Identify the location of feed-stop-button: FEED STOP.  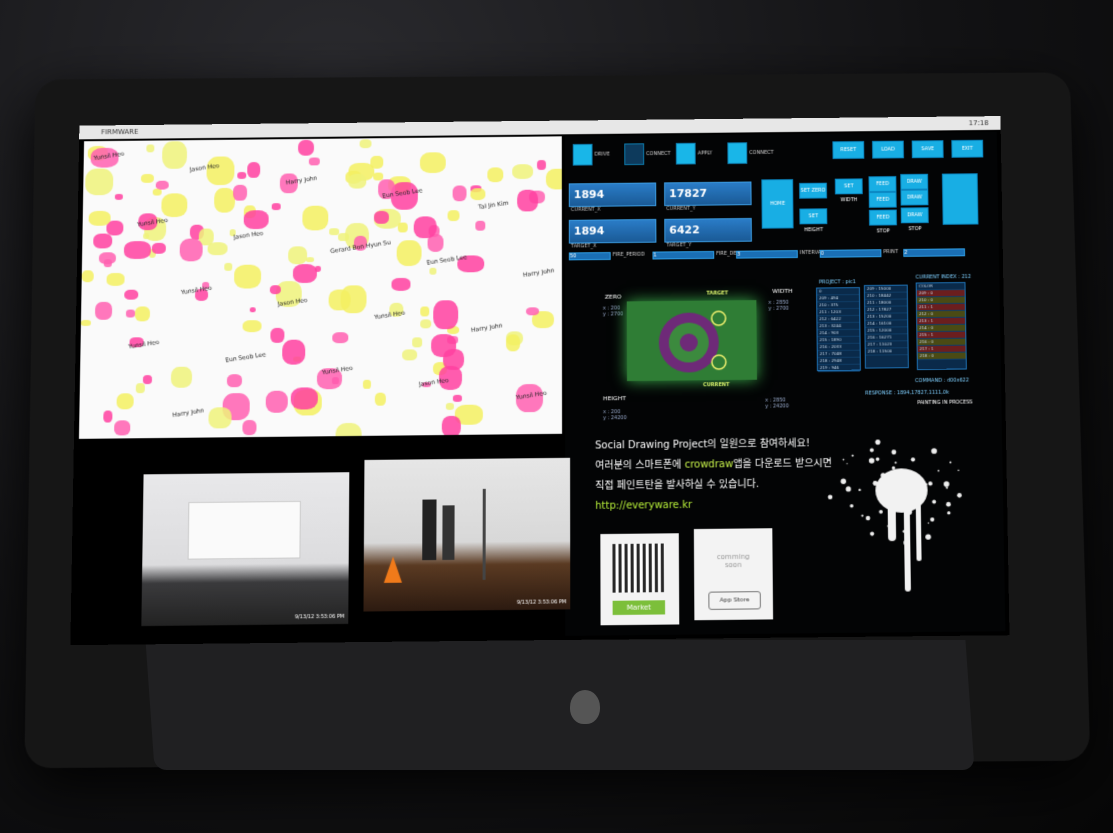
(882, 221).